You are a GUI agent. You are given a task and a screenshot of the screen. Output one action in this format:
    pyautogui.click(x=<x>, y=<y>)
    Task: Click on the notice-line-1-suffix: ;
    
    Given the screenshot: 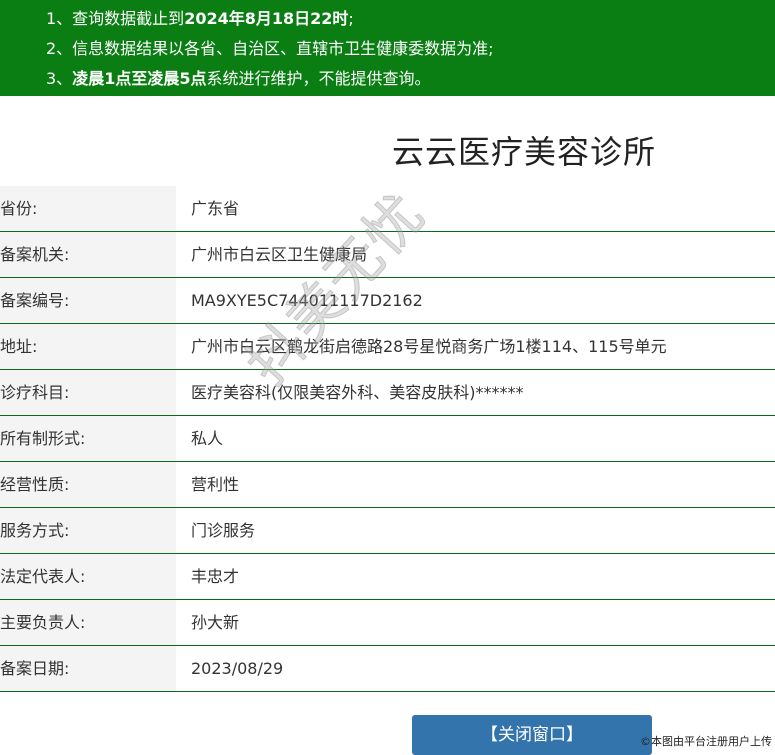 What is the action you would take?
    pyautogui.click(x=351, y=18)
    